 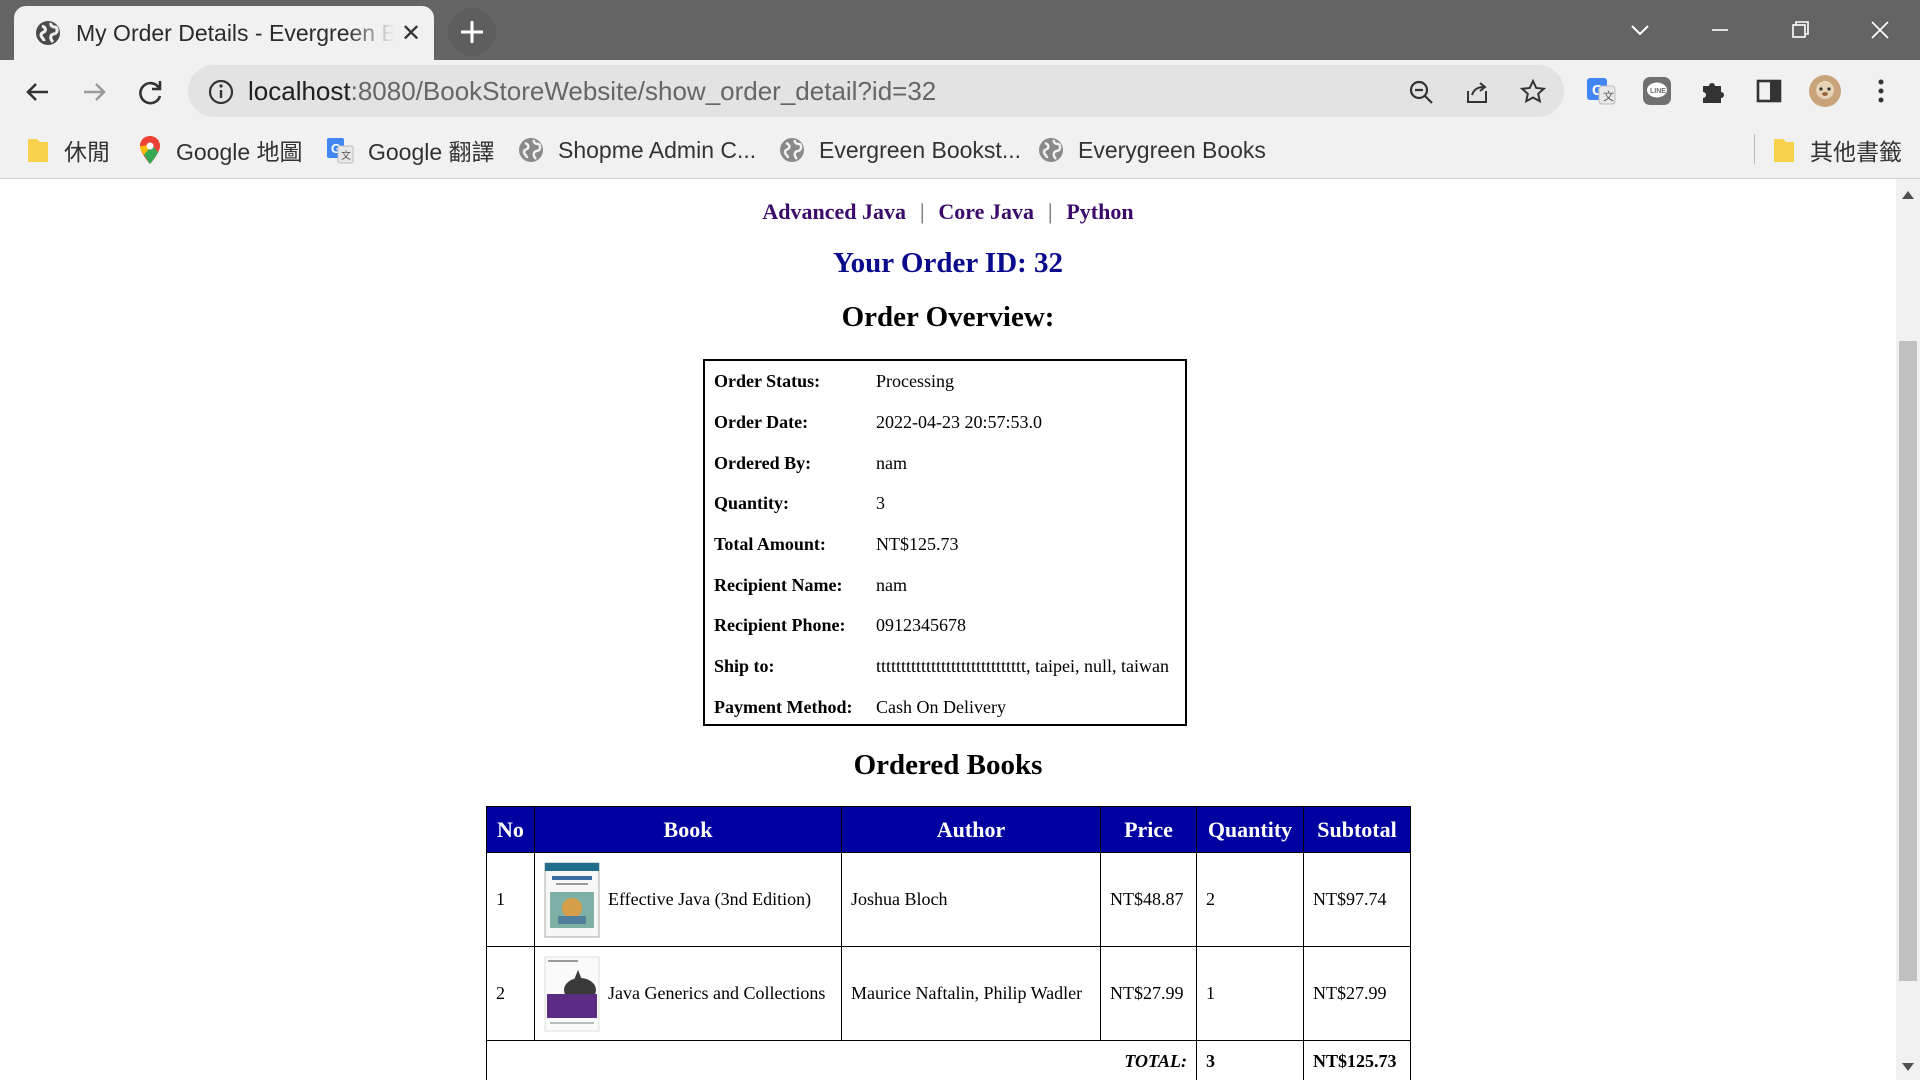 I want to click on cell-no: 1, so click(x=510, y=899).